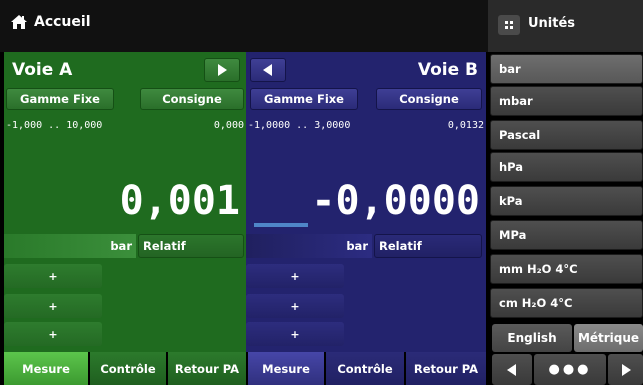 This screenshot has width=643, height=385. Describe the element at coordinates (281, 225) in the screenshot. I see `channel-b-progress-indicator` at that location.